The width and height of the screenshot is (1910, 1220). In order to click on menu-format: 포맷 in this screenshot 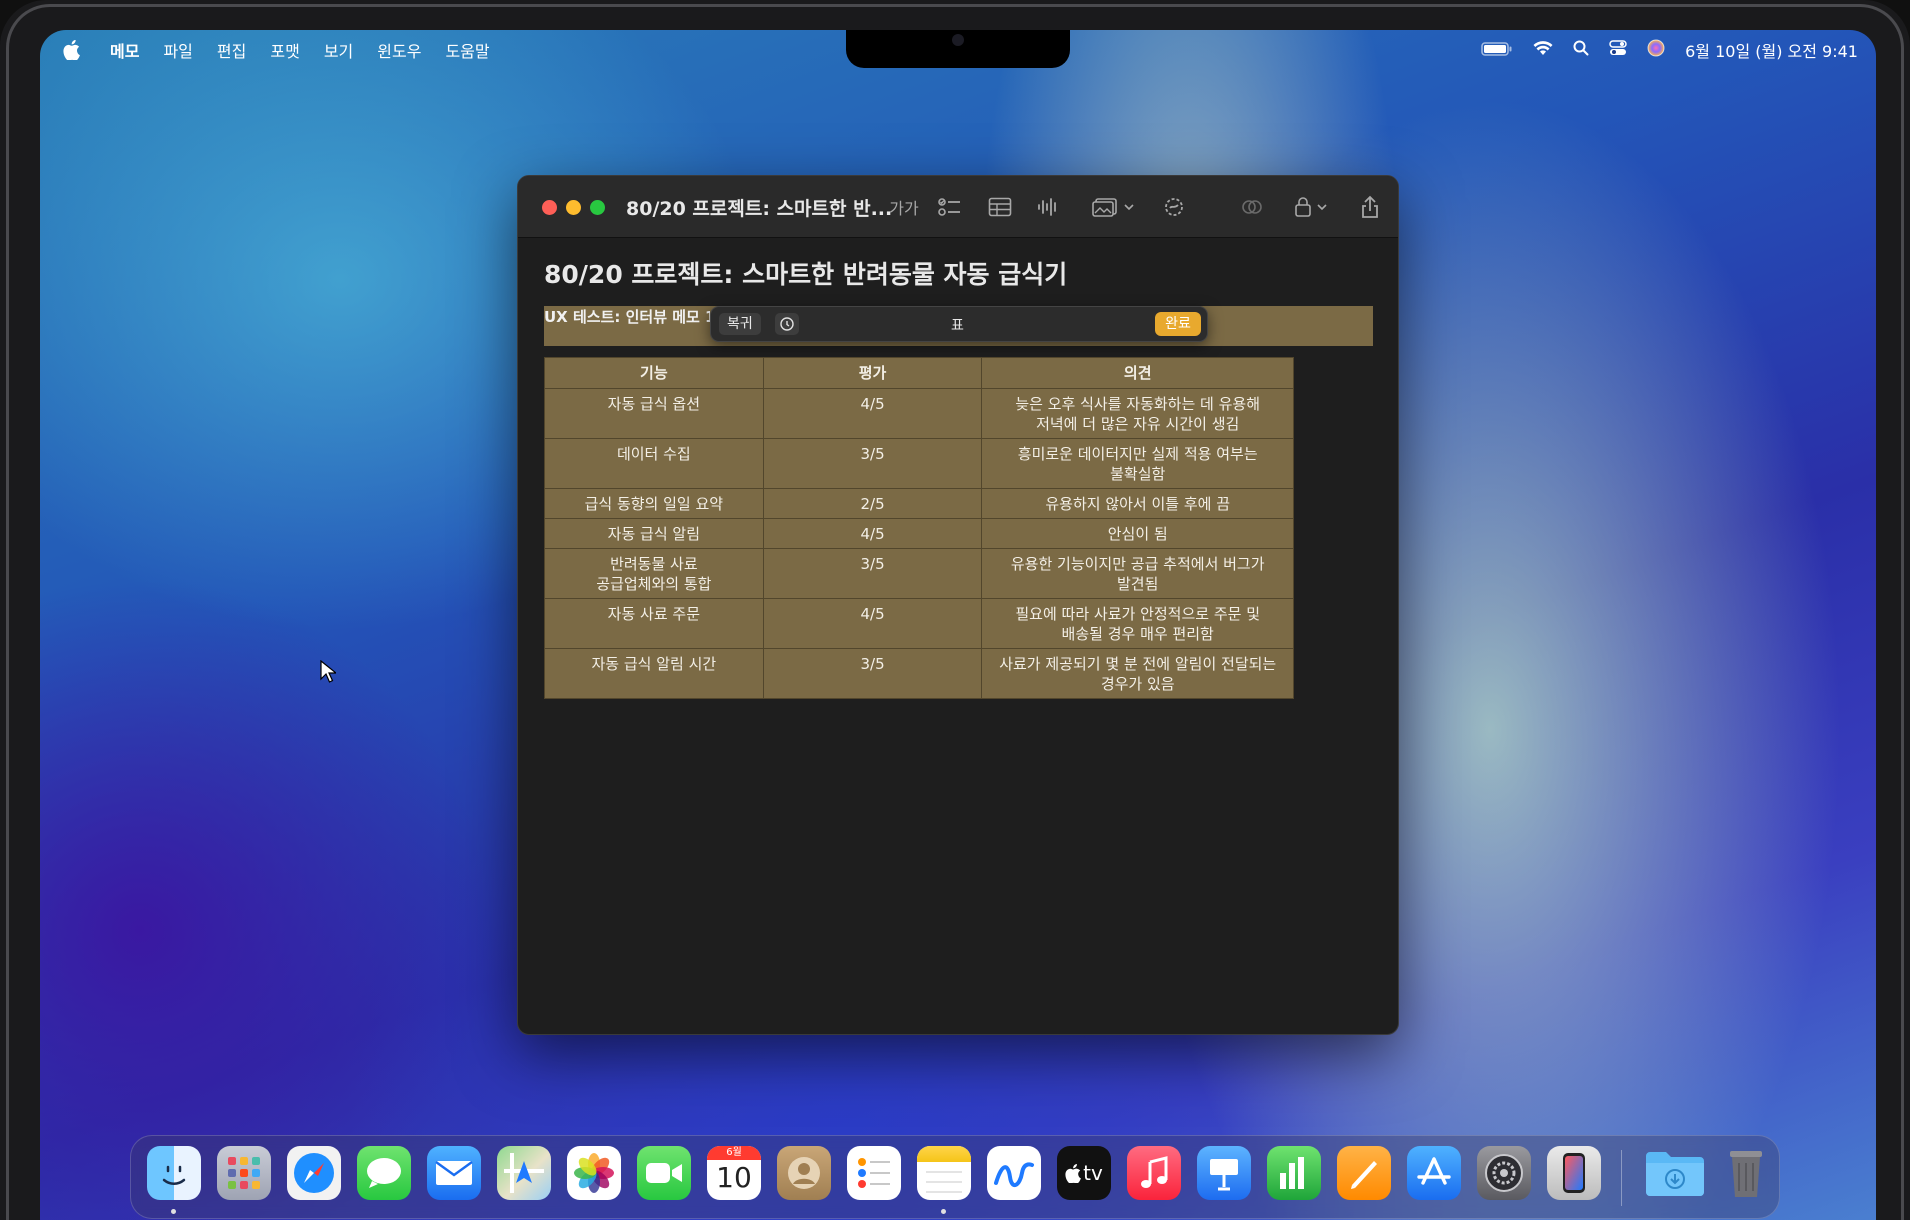, I will do `click(284, 50)`.